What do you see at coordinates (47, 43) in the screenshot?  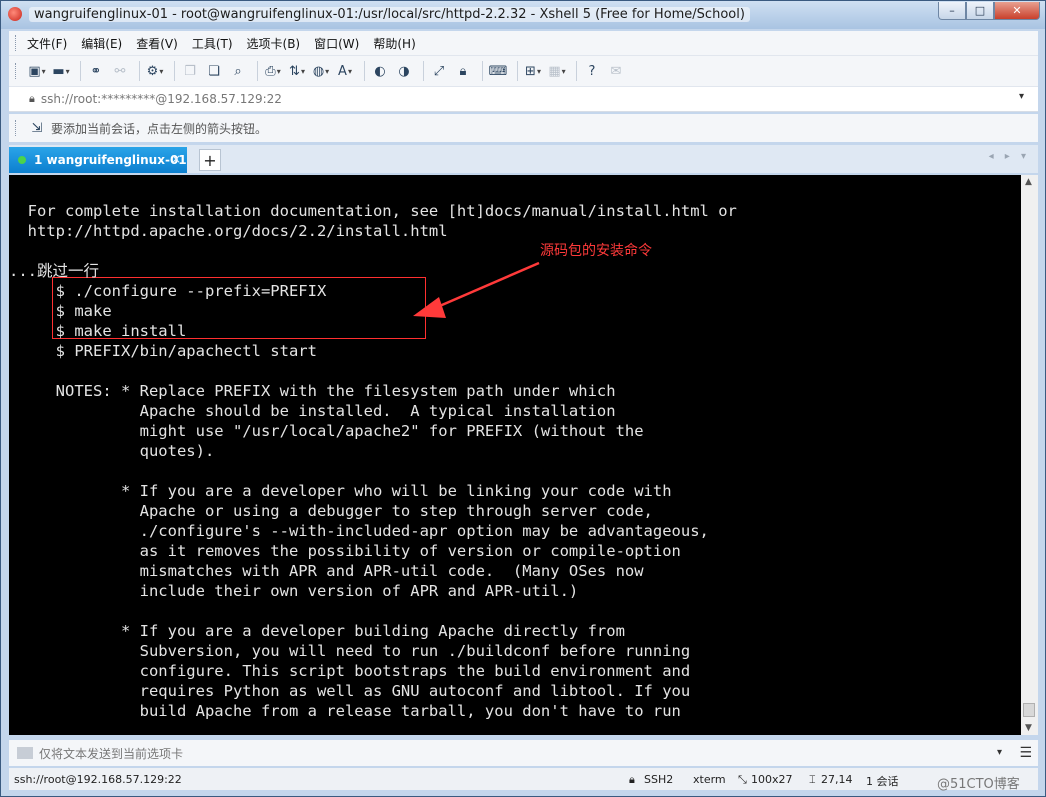 I see `menu-file: 文件(F)` at bounding box center [47, 43].